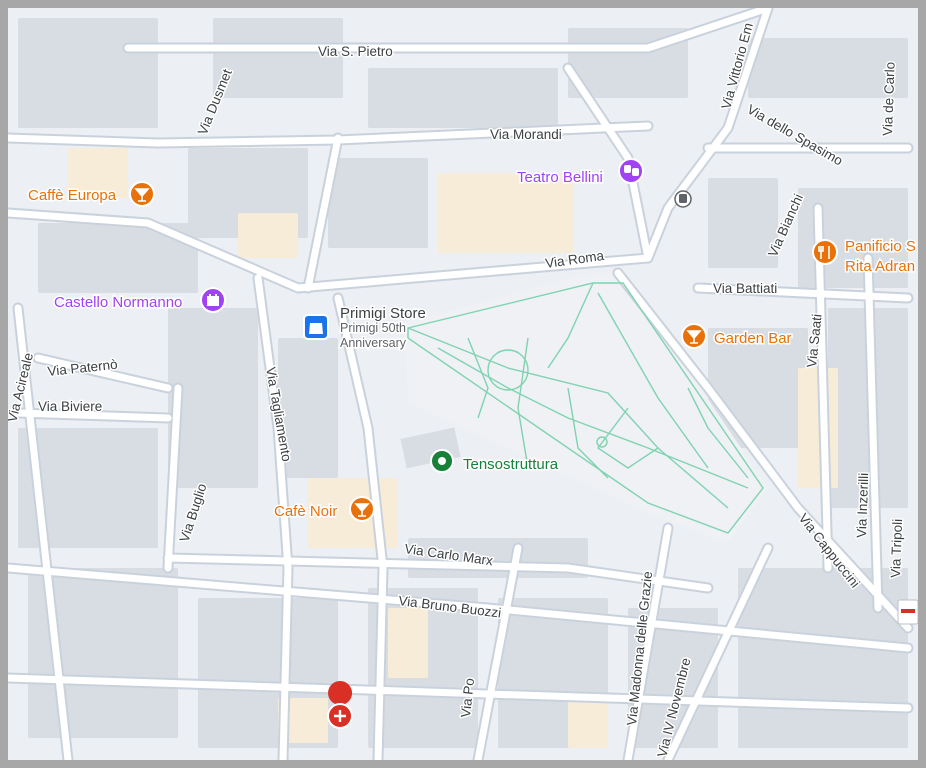 This screenshot has height=768, width=926. What do you see at coordinates (373, 328) in the screenshot?
I see `poi-sublabel-primigi-line1: Primigi 50th` at bounding box center [373, 328].